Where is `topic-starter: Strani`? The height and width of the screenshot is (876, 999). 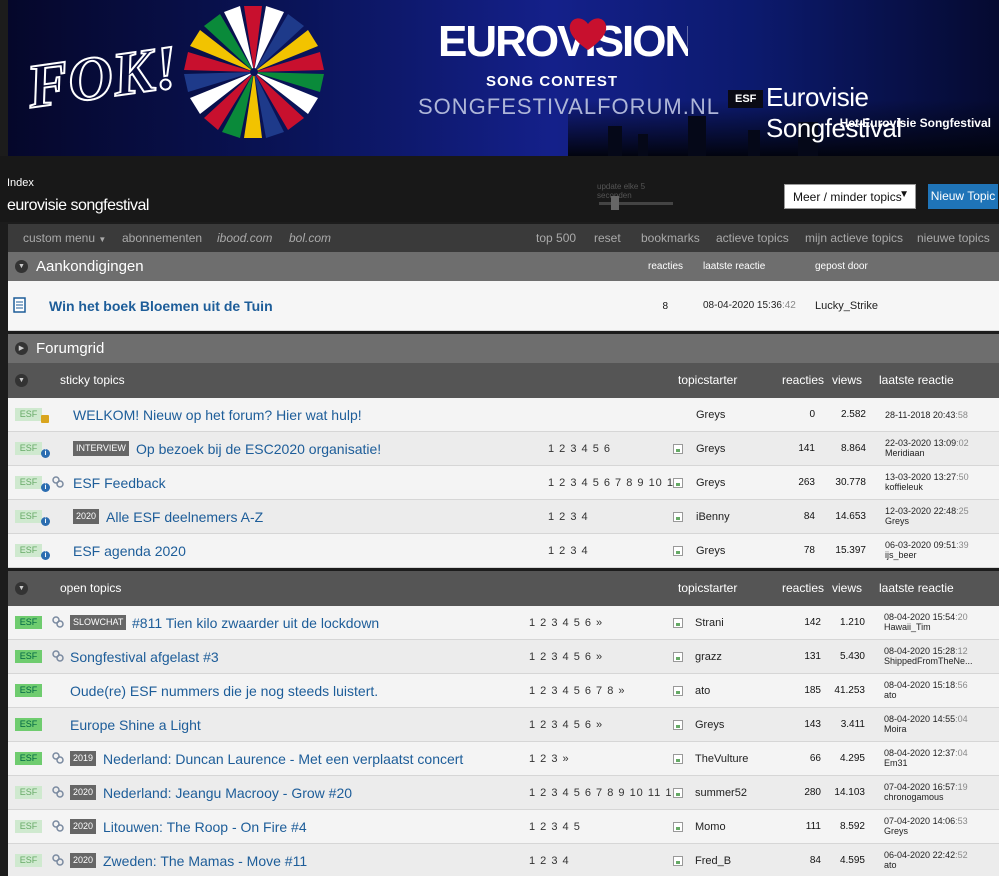
topic-starter: Strani is located at coordinates (709, 623).